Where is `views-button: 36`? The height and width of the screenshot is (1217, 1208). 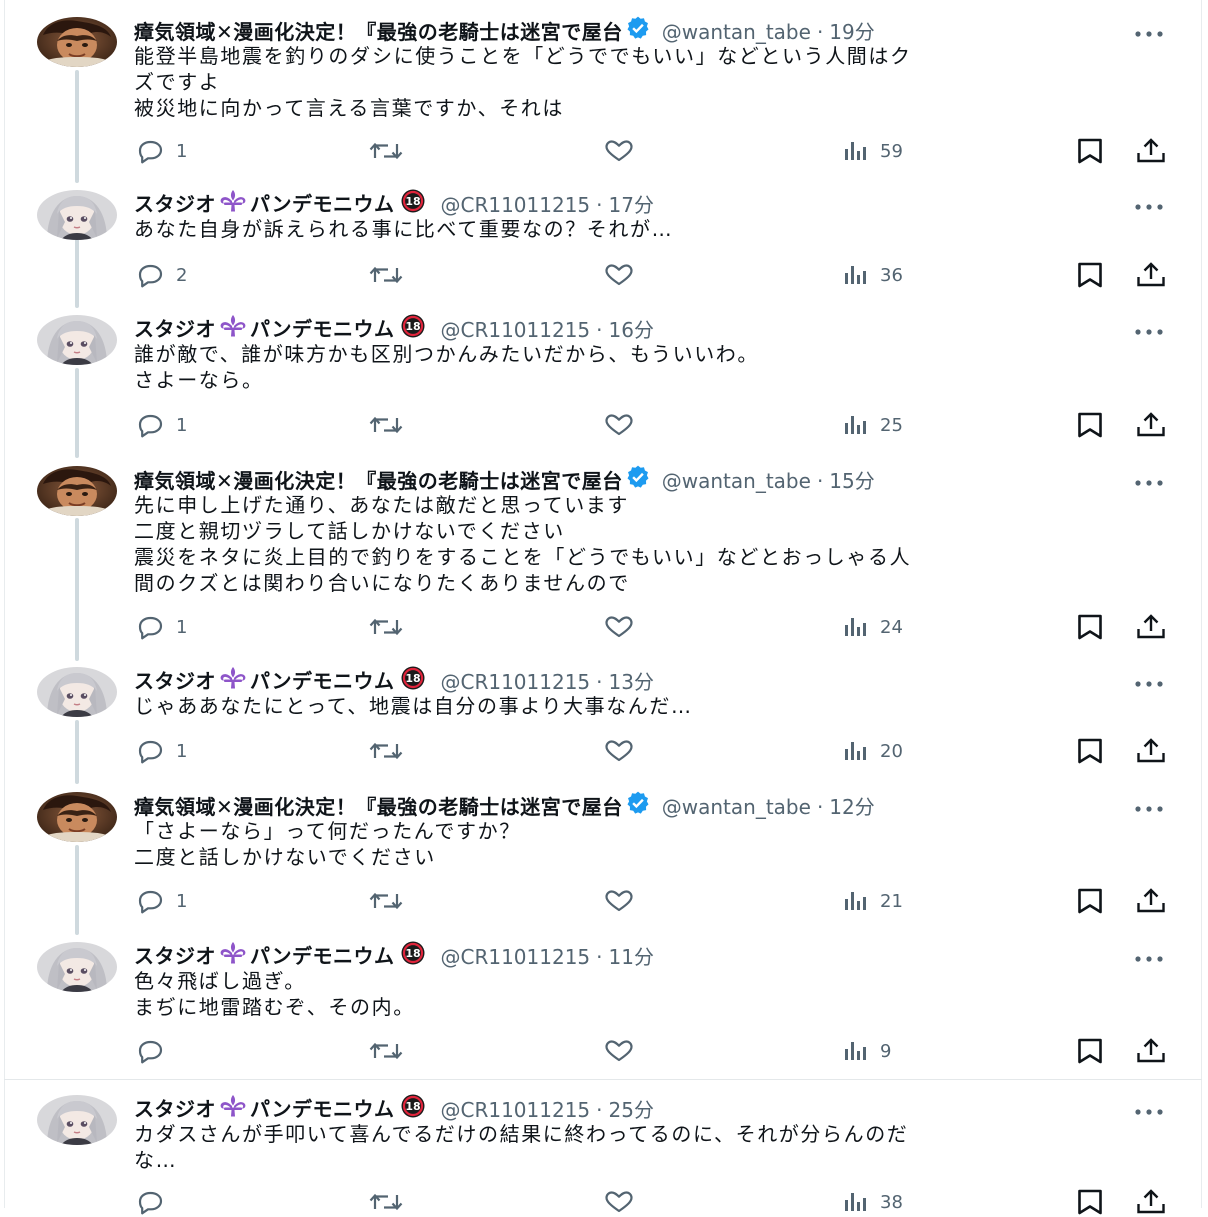
views-button: 36 is located at coordinates (872, 275).